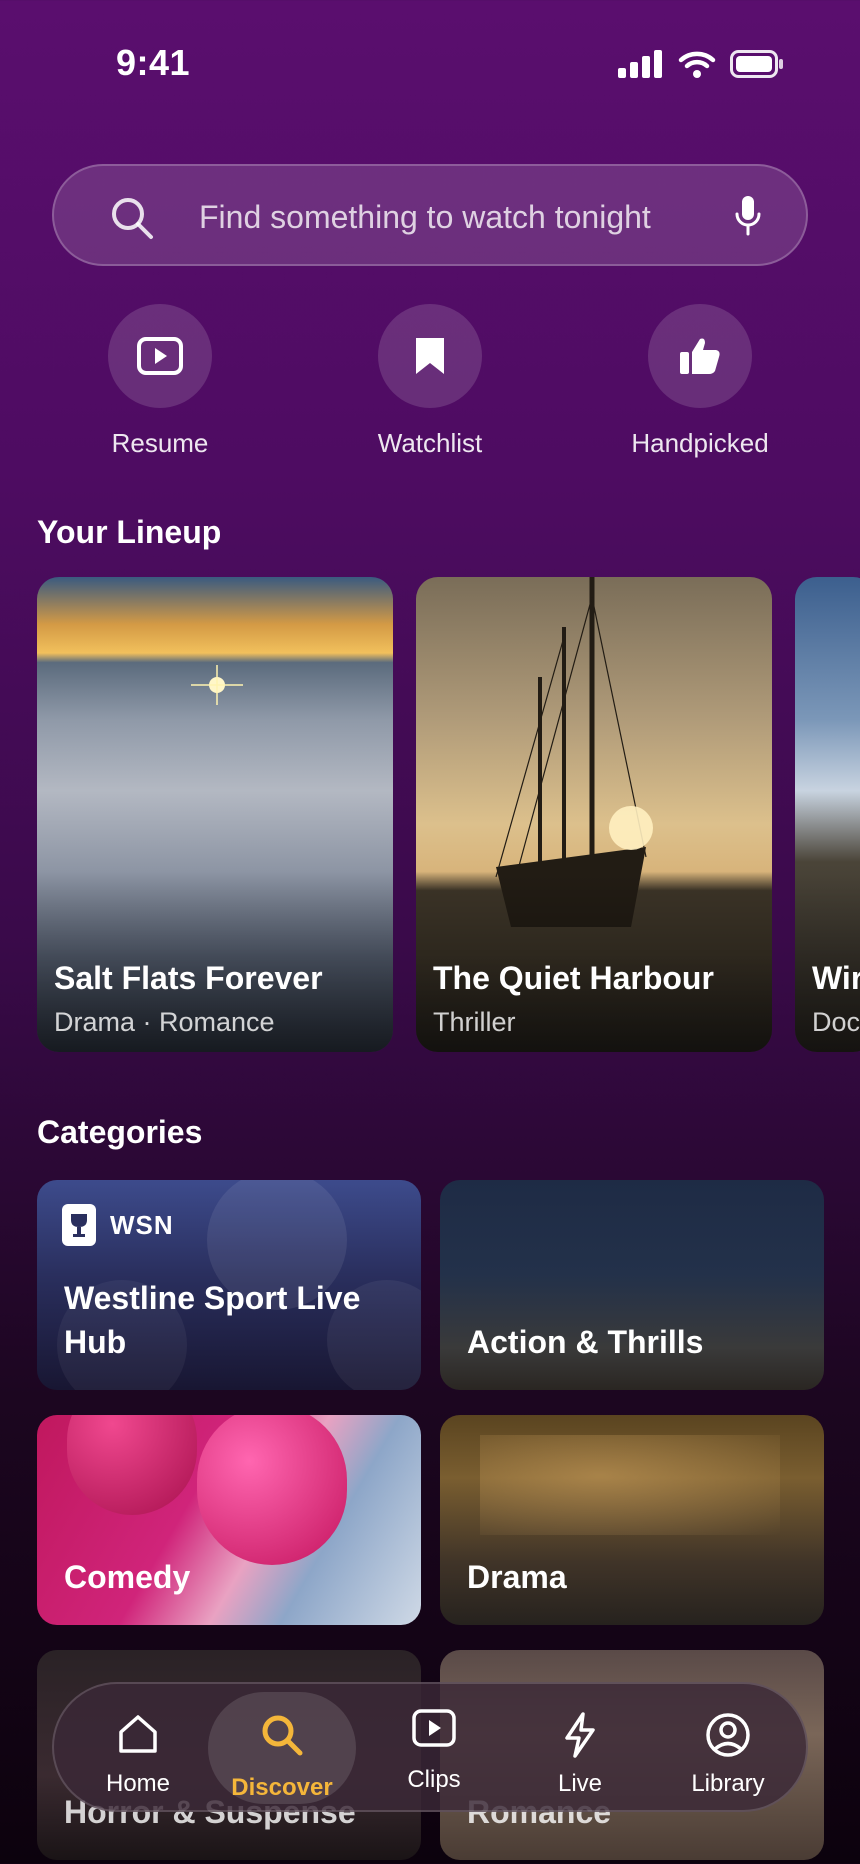 The width and height of the screenshot is (860, 1864). Describe the element at coordinates (580, 1783) in the screenshot. I see `tab-label: Live` at that location.